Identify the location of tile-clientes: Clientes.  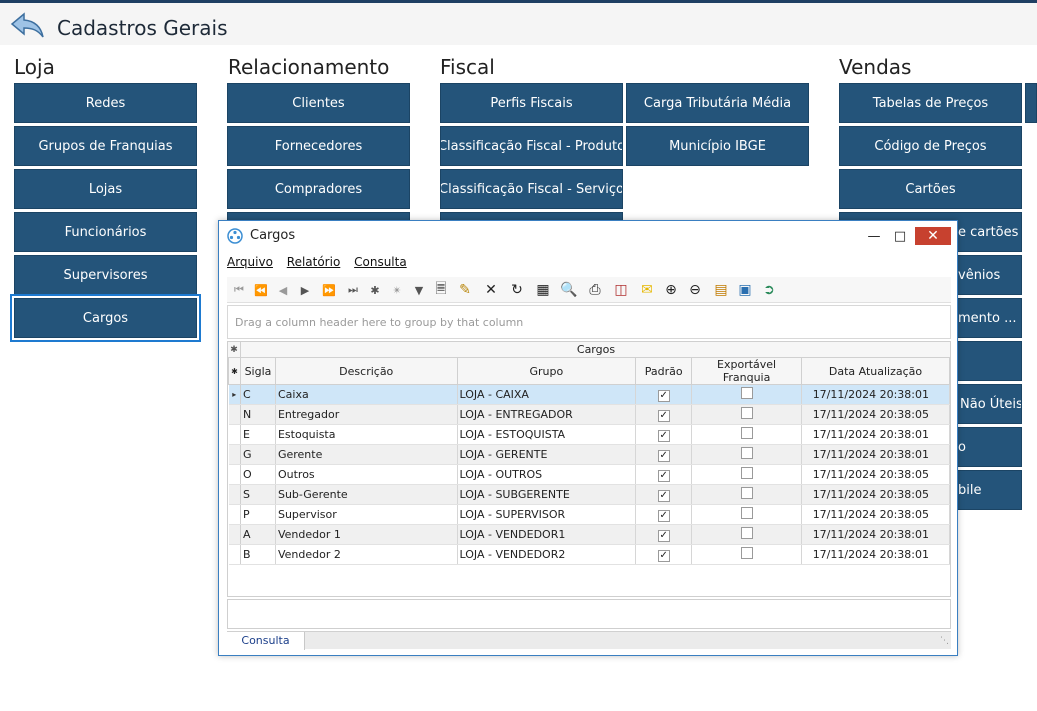
(318, 103).